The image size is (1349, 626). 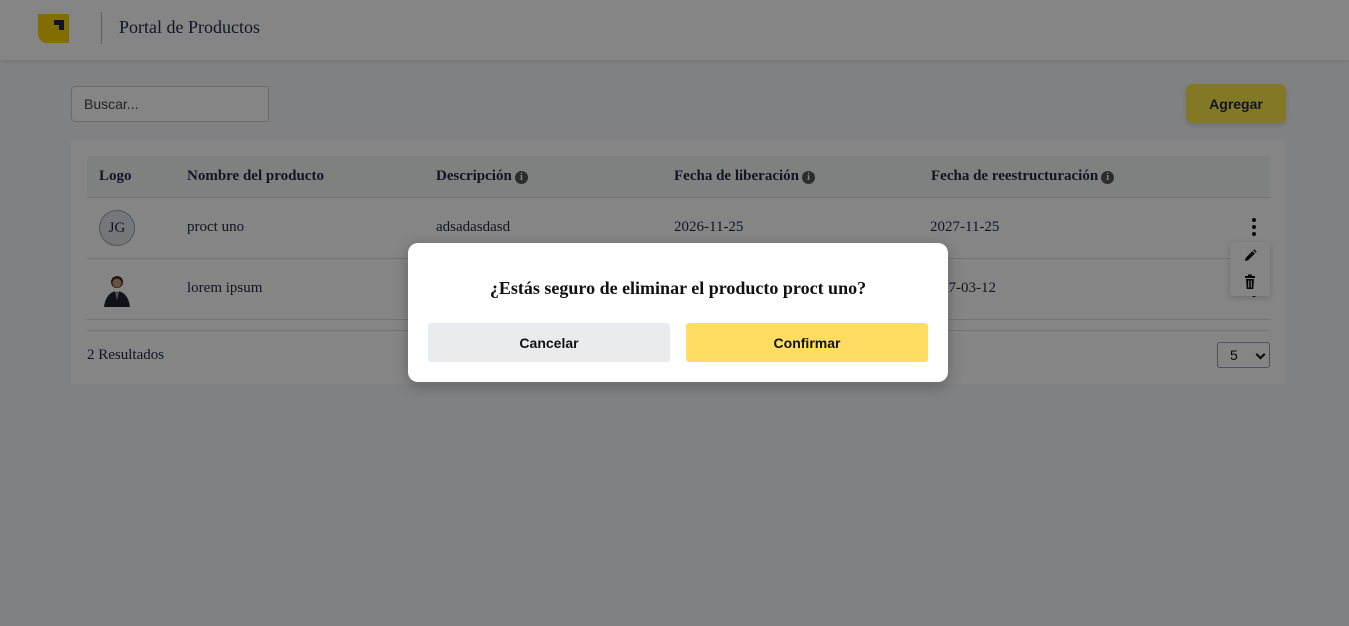 I want to click on confirm-button: Confirmar, so click(x=807, y=342).